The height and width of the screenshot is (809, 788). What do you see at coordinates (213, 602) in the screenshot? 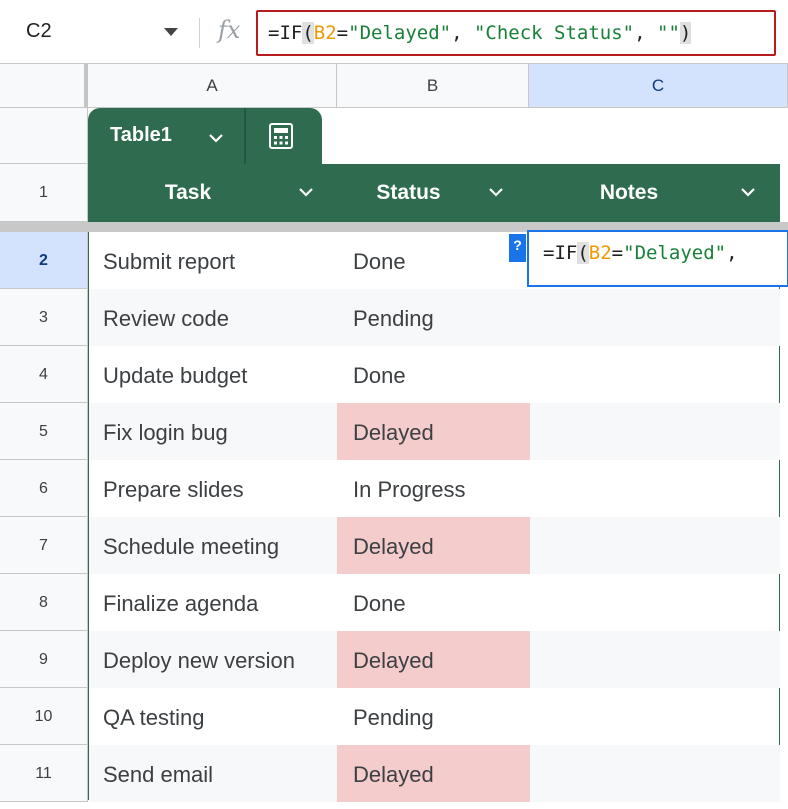
I see `cell-task: Finalize agenda` at bounding box center [213, 602].